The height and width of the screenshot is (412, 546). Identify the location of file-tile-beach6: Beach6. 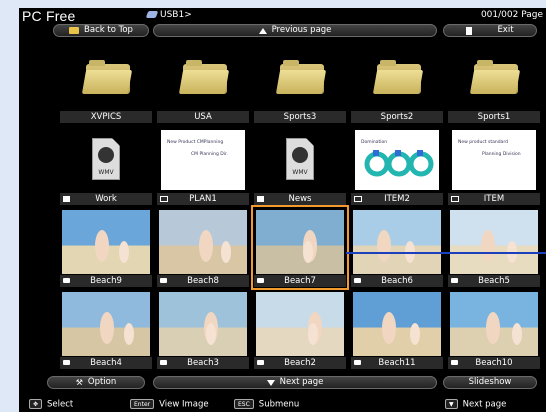
(397, 247).